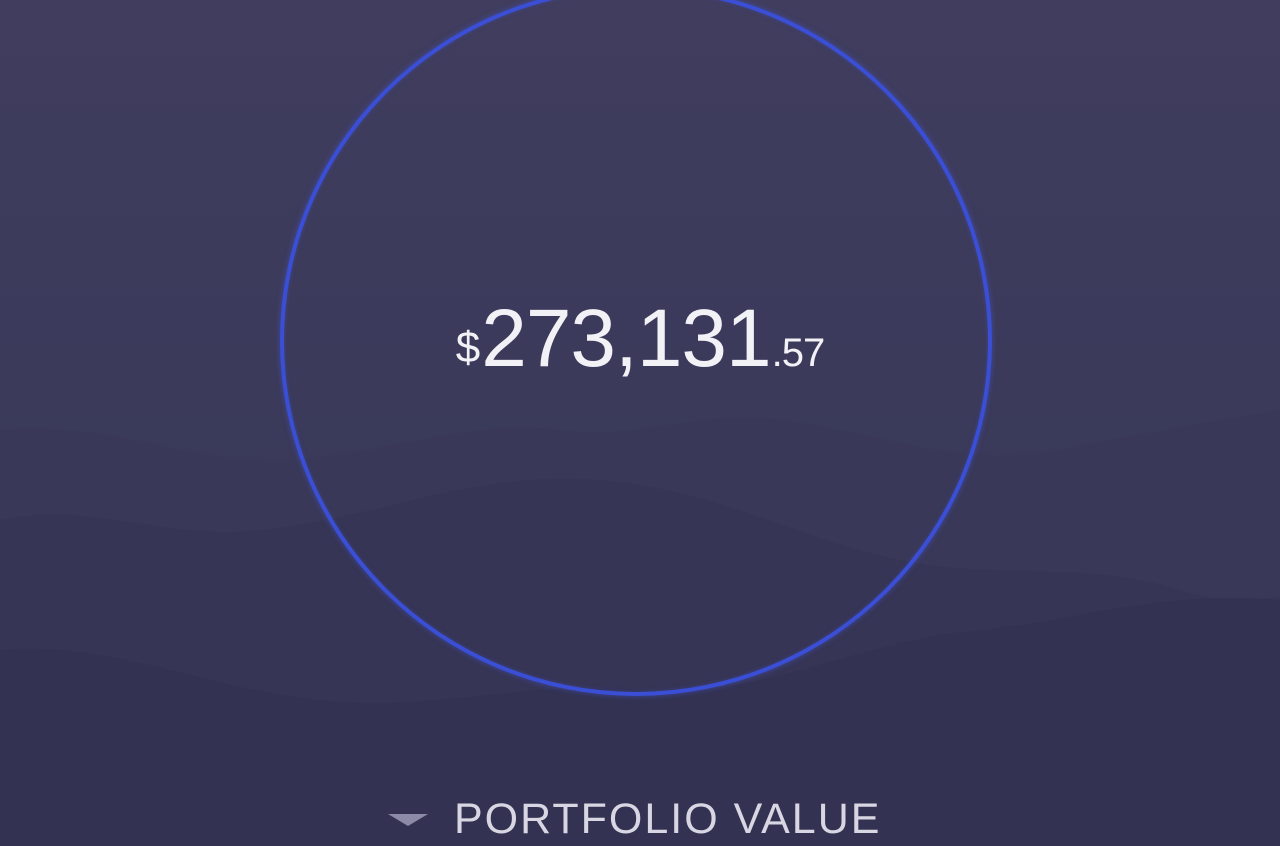 This screenshot has width=1280, height=846. I want to click on currency-symbol: $, so click(468, 347).